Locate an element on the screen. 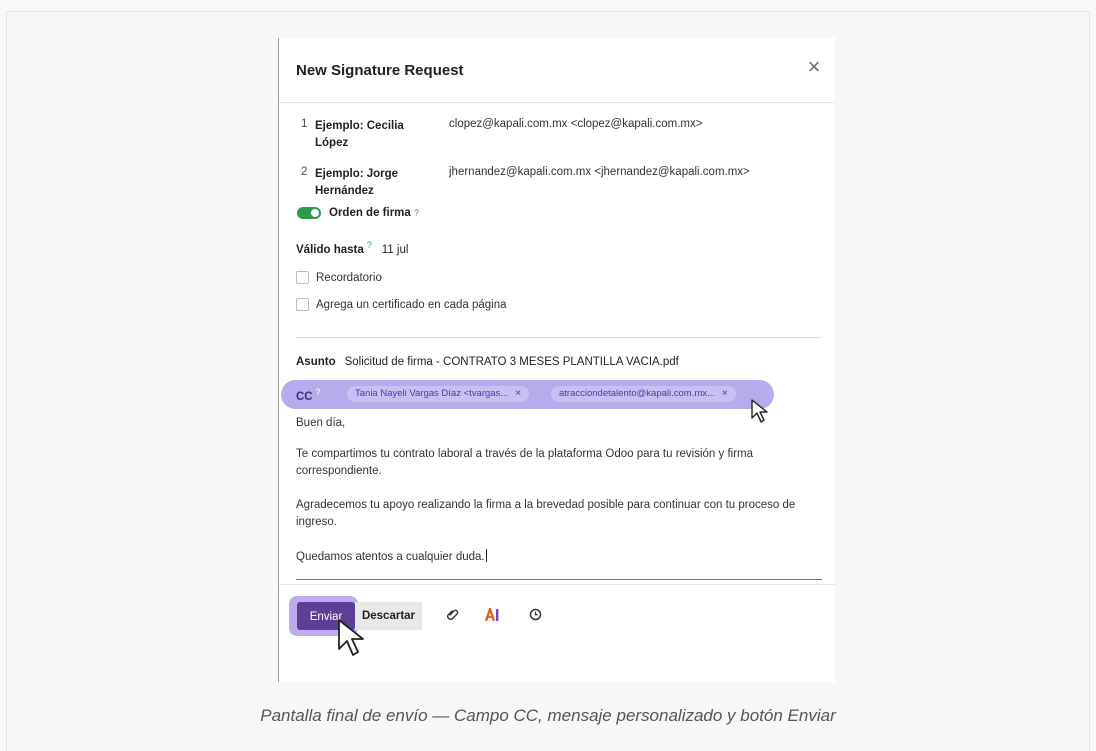 Image resolution: width=1096 pixels, height=751 pixels. valid-until-label: Válido hasta is located at coordinates (330, 249).